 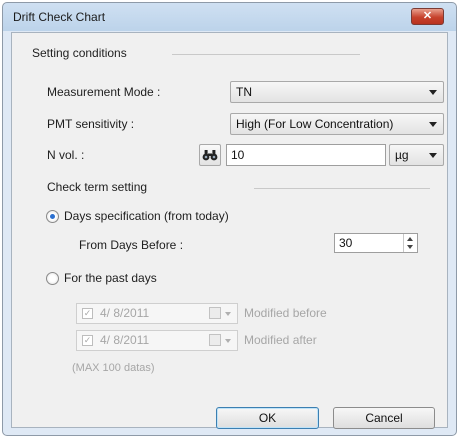 I want to click on binoculars-icon, so click(x=210, y=155).